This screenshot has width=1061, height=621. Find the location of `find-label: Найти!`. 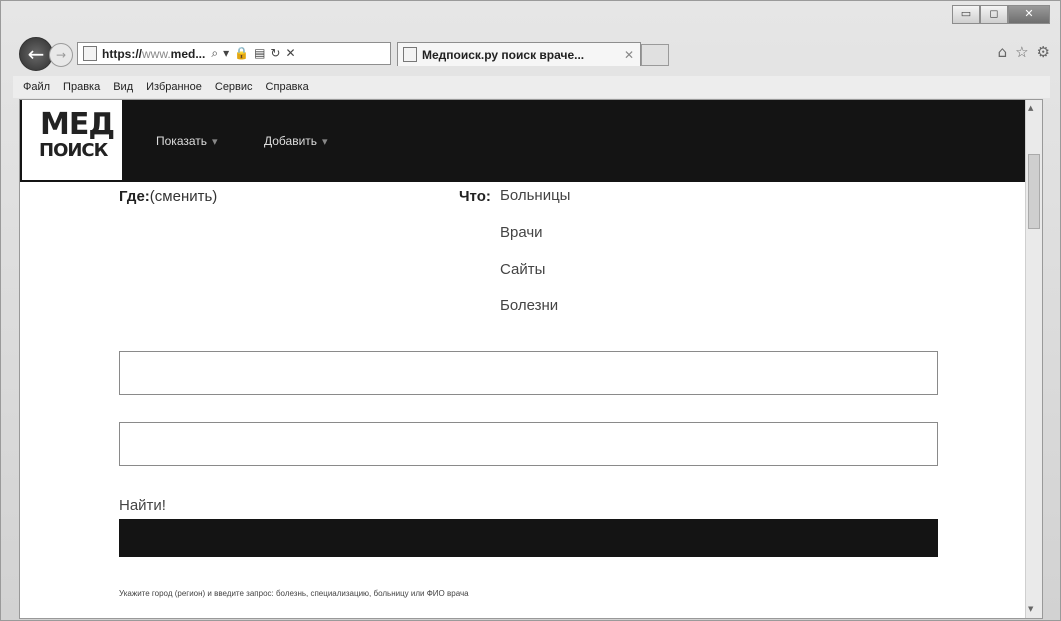

find-label: Найти! is located at coordinates (142, 505).